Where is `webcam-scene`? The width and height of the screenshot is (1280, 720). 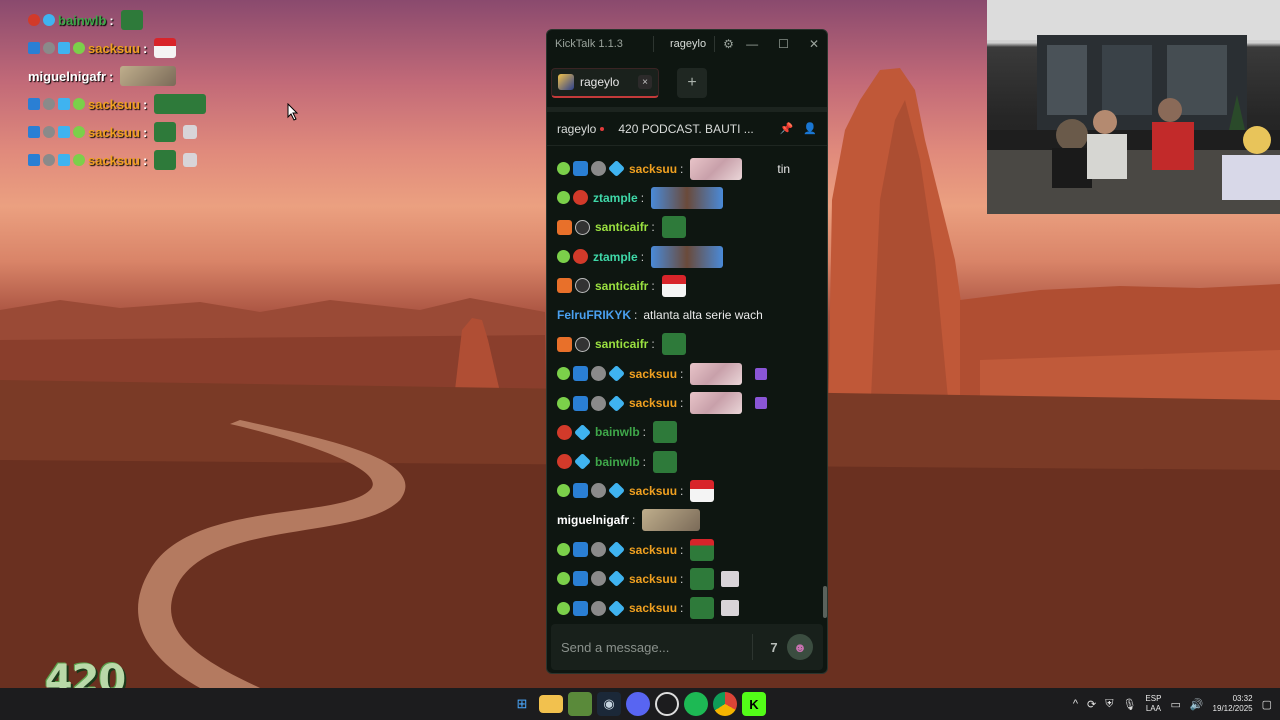 webcam-scene is located at coordinates (1133, 107).